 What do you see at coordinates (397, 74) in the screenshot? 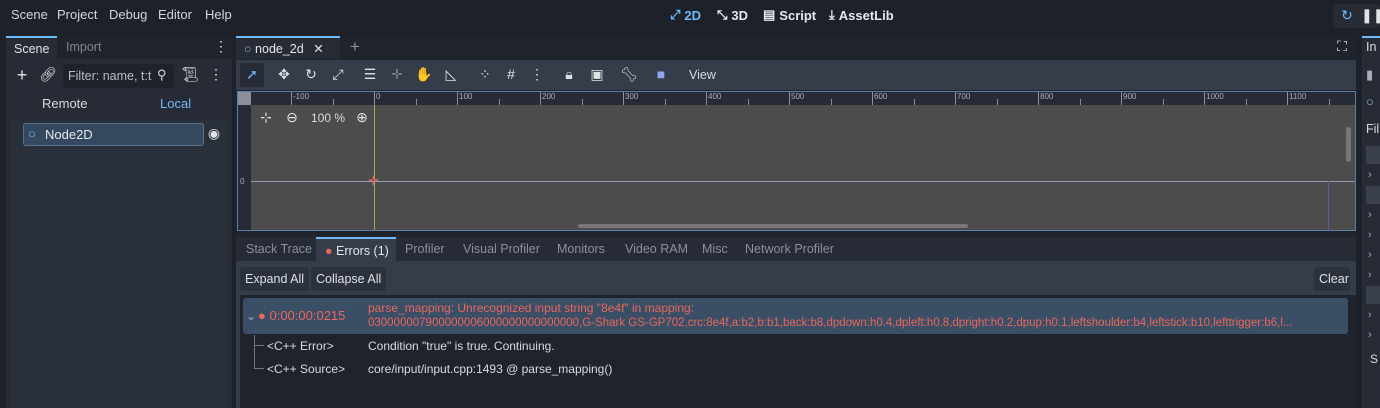
I see `pivot-tool-icon: ✛` at bounding box center [397, 74].